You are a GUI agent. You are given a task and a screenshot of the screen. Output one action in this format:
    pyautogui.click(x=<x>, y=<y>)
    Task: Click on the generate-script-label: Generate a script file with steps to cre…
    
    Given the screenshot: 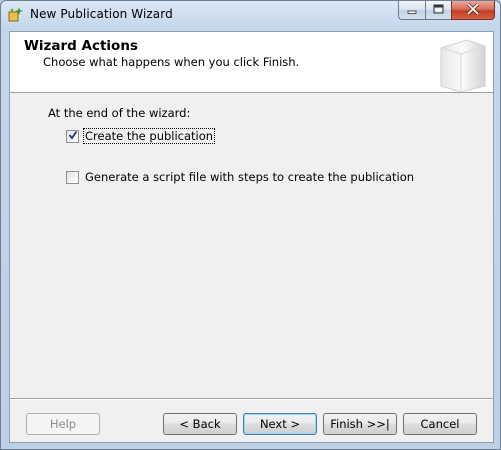 What is the action you would take?
    pyautogui.click(x=249, y=177)
    